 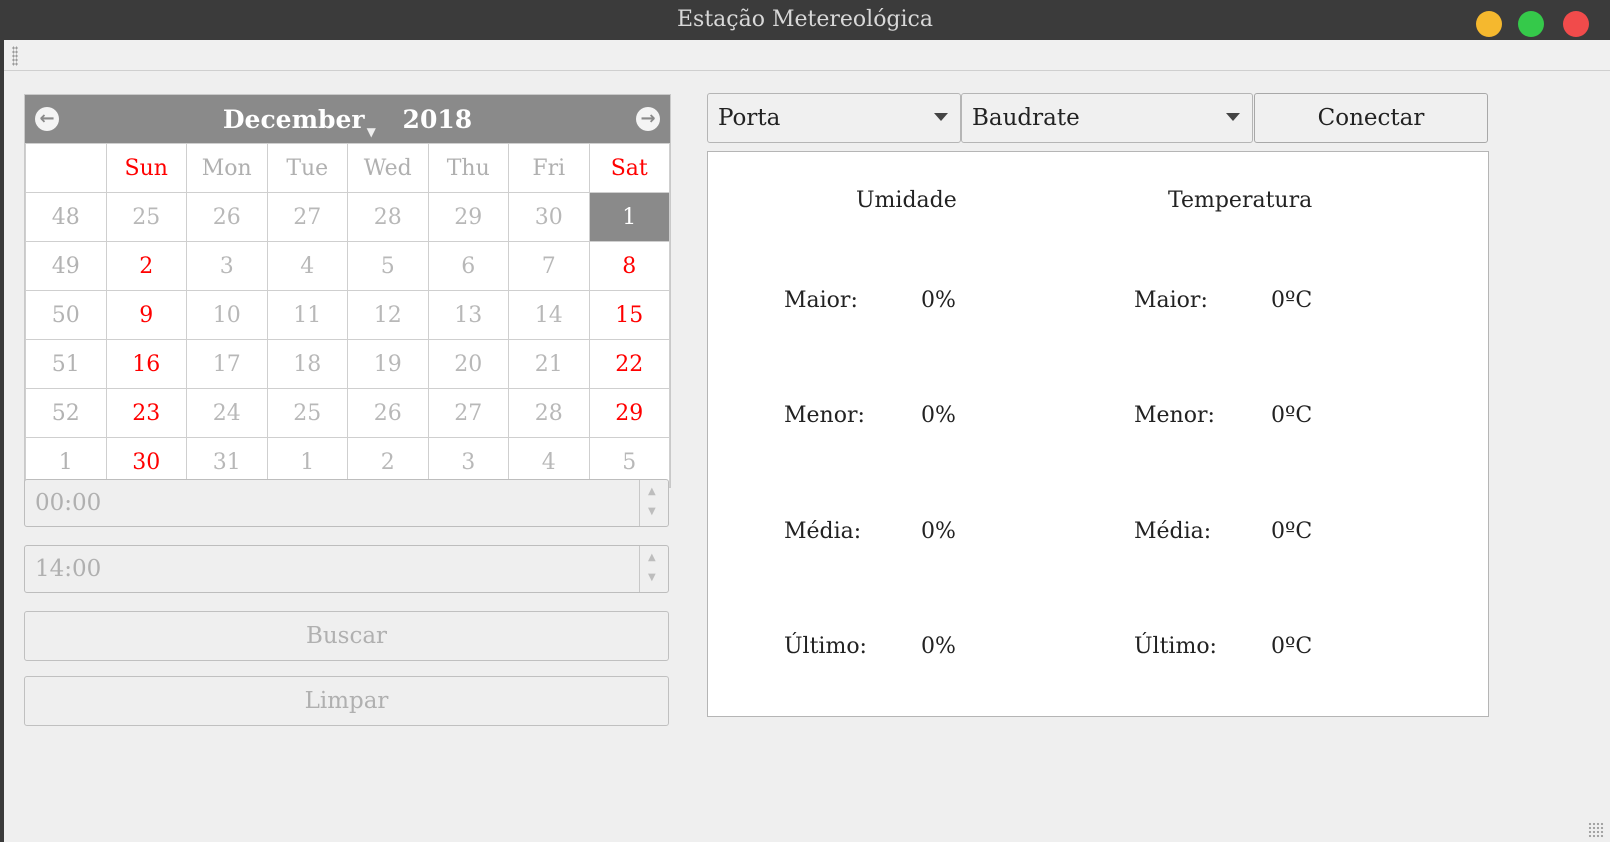 I want to click on week-number: 52, so click(x=66, y=413).